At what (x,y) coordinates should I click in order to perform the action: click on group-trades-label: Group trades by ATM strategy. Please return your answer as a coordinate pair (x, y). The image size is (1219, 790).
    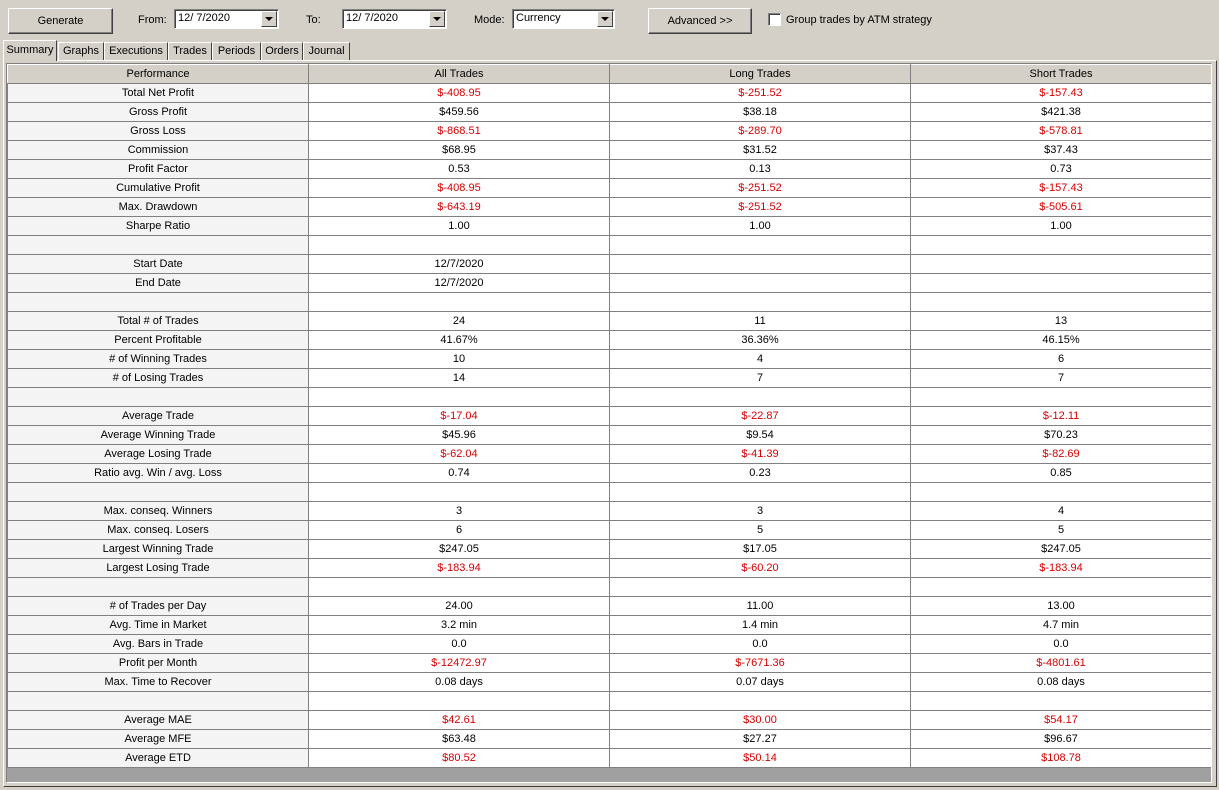
    Looking at the image, I should click on (859, 20).